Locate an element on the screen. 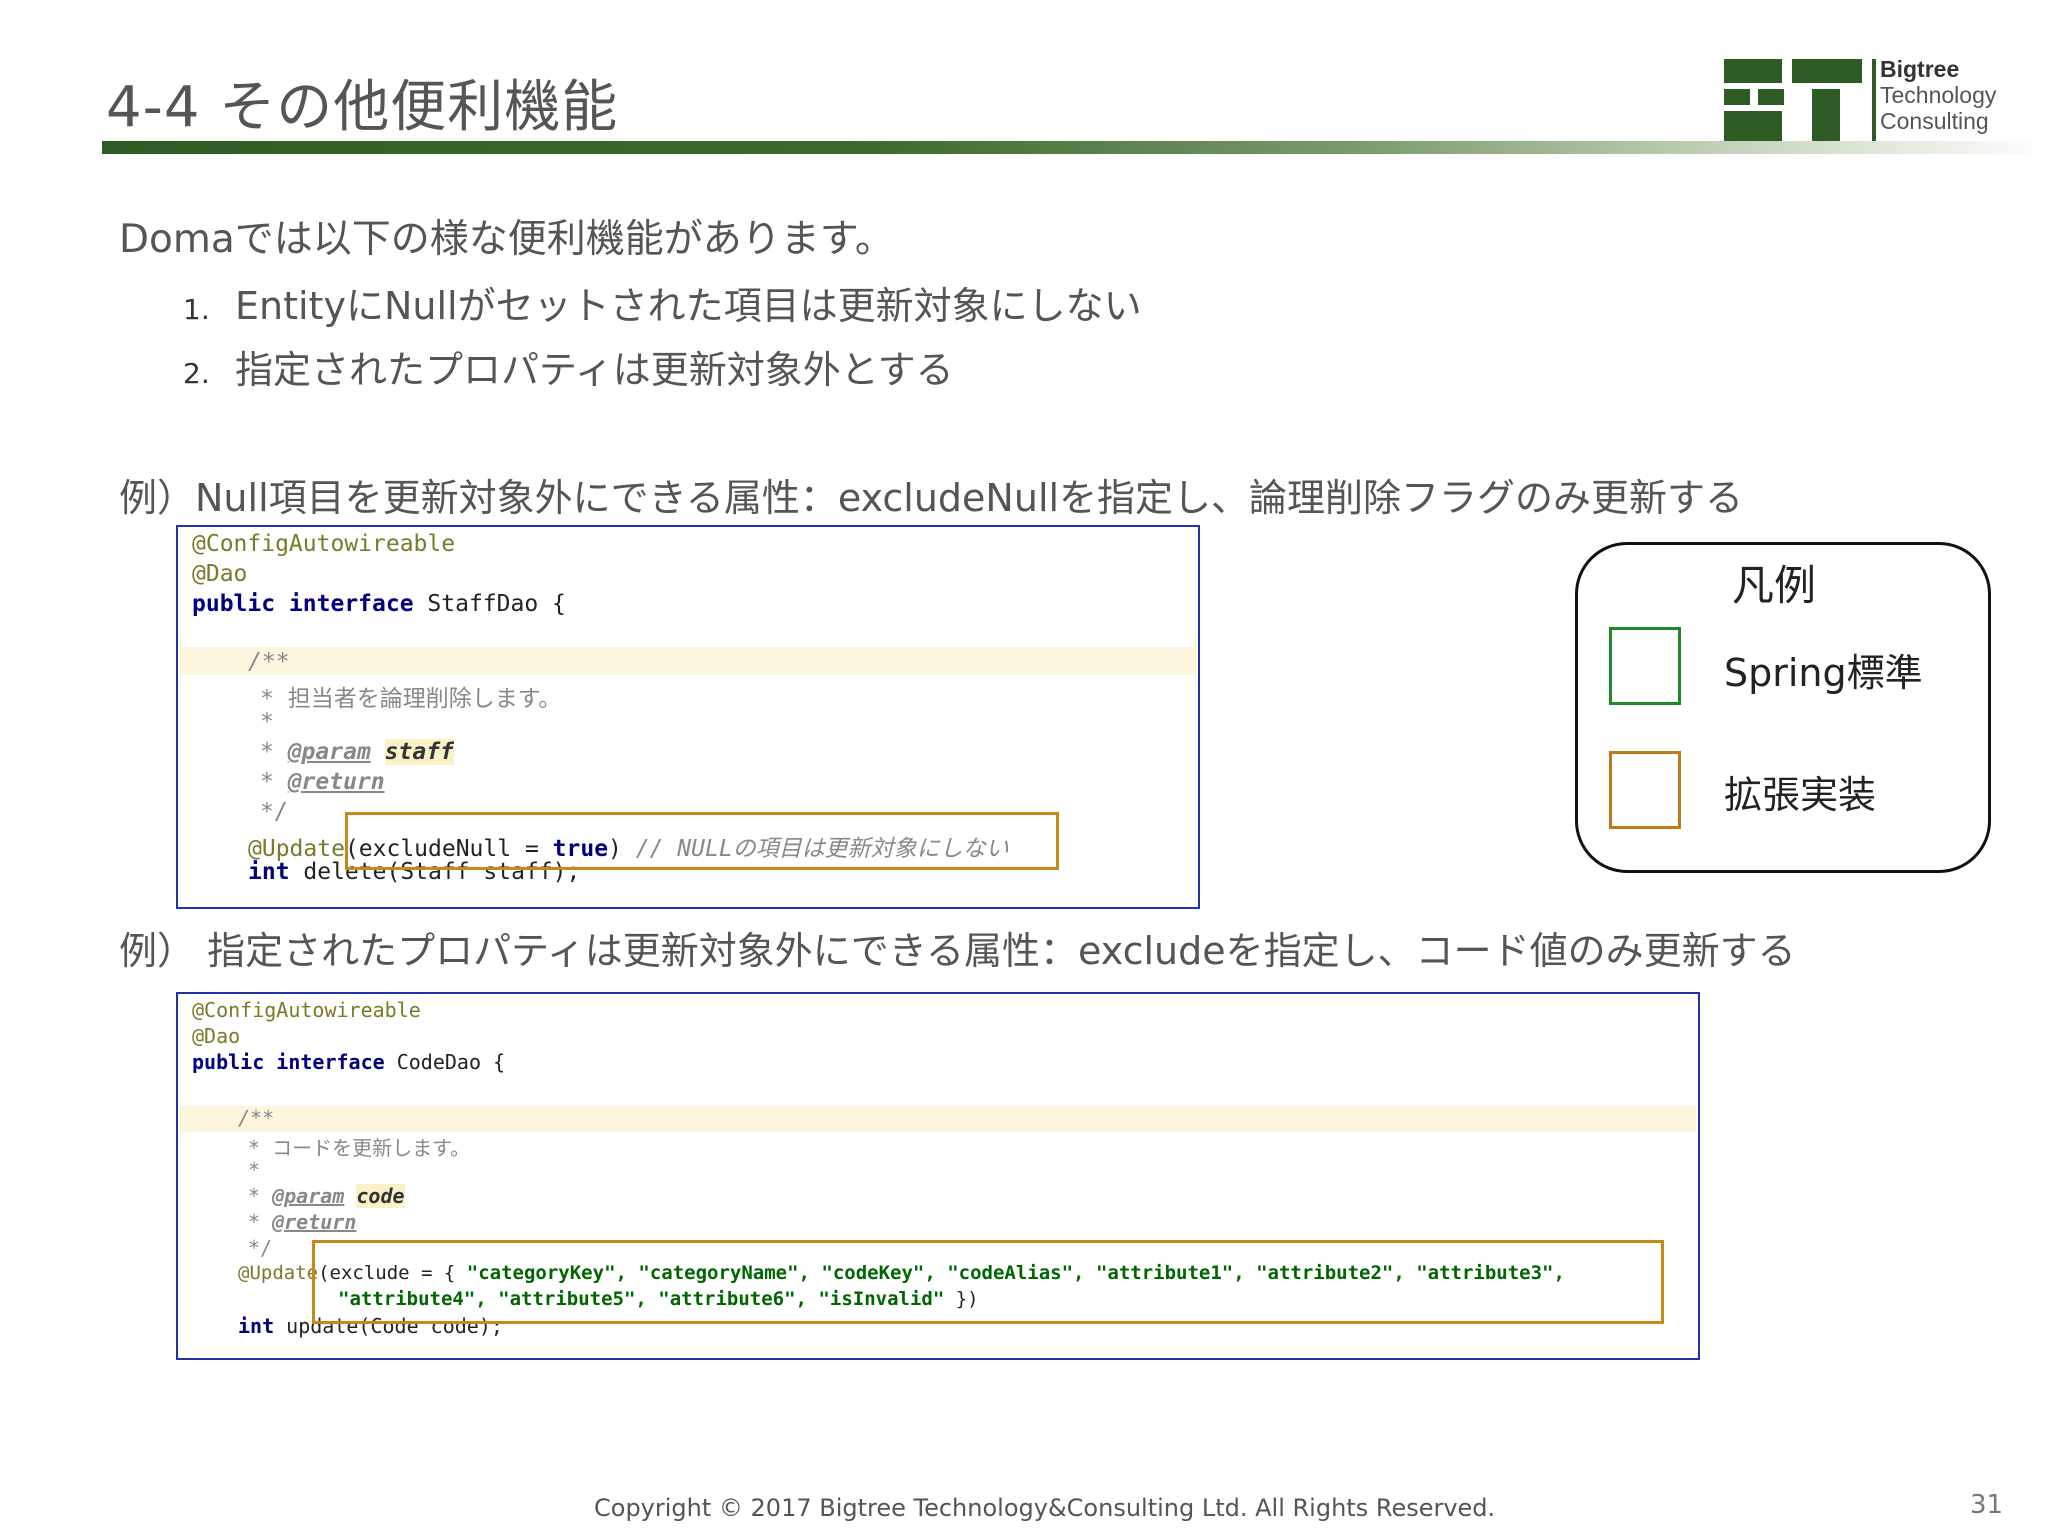  slide-title: 4-4 その他便利機能 is located at coordinates (362, 107).